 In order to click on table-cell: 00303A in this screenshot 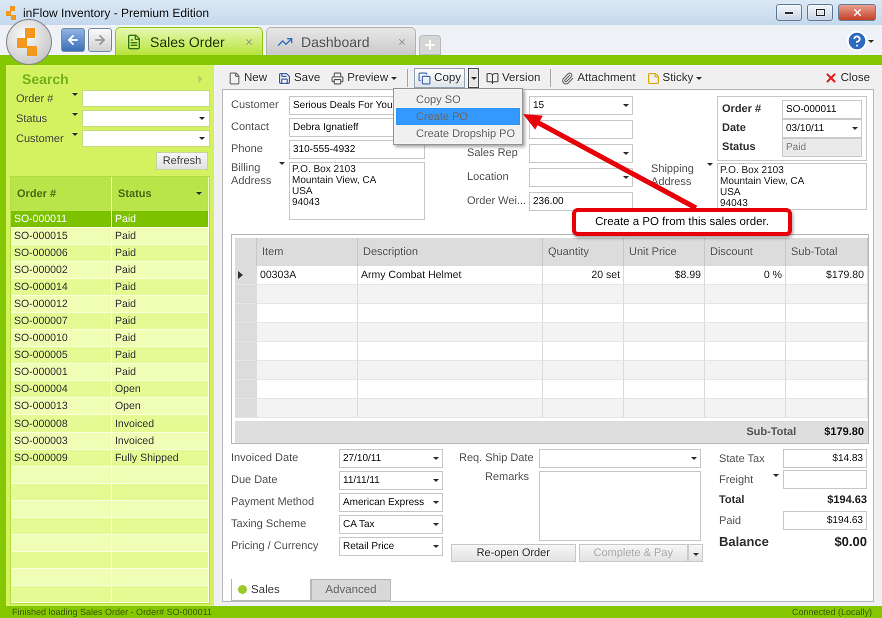, I will do `click(307, 275)`.